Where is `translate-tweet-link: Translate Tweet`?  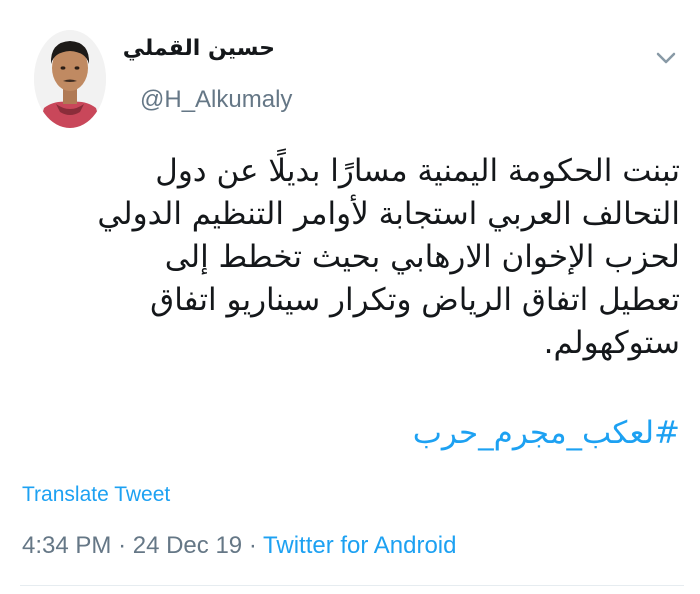
translate-tweet-link: Translate Tweet is located at coordinates (96, 495).